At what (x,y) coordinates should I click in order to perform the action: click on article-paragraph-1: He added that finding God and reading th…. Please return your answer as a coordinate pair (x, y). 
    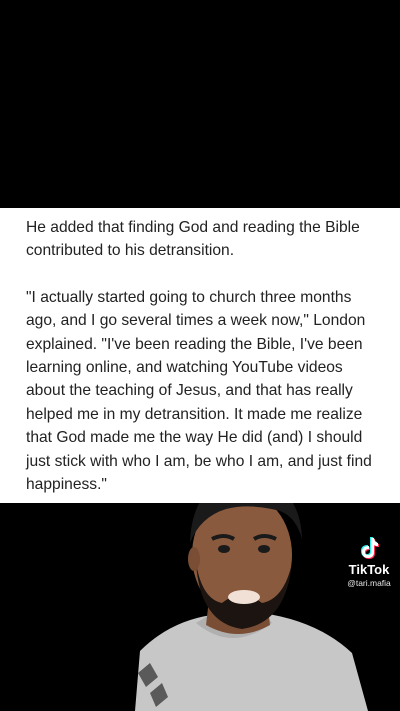
    Looking at the image, I should click on (193, 239).